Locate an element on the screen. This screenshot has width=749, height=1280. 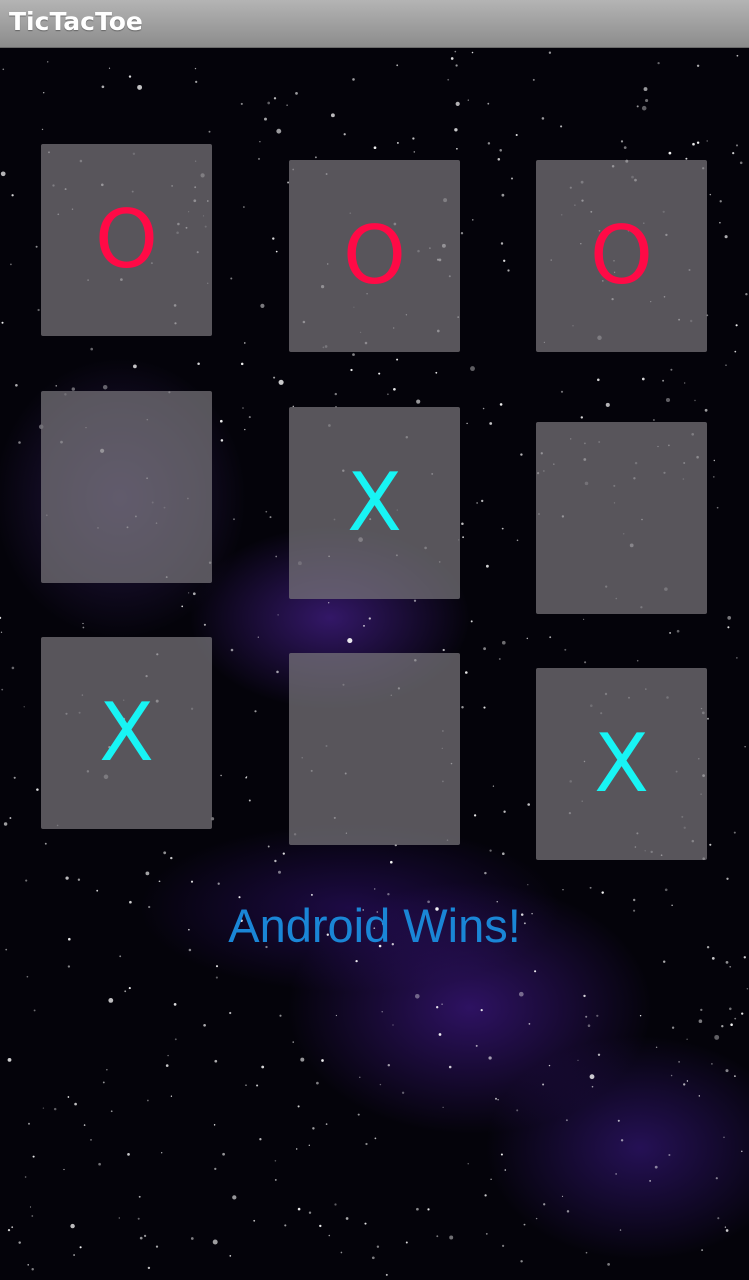
board-cell-r2c3 is located at coordinates (621, 518).